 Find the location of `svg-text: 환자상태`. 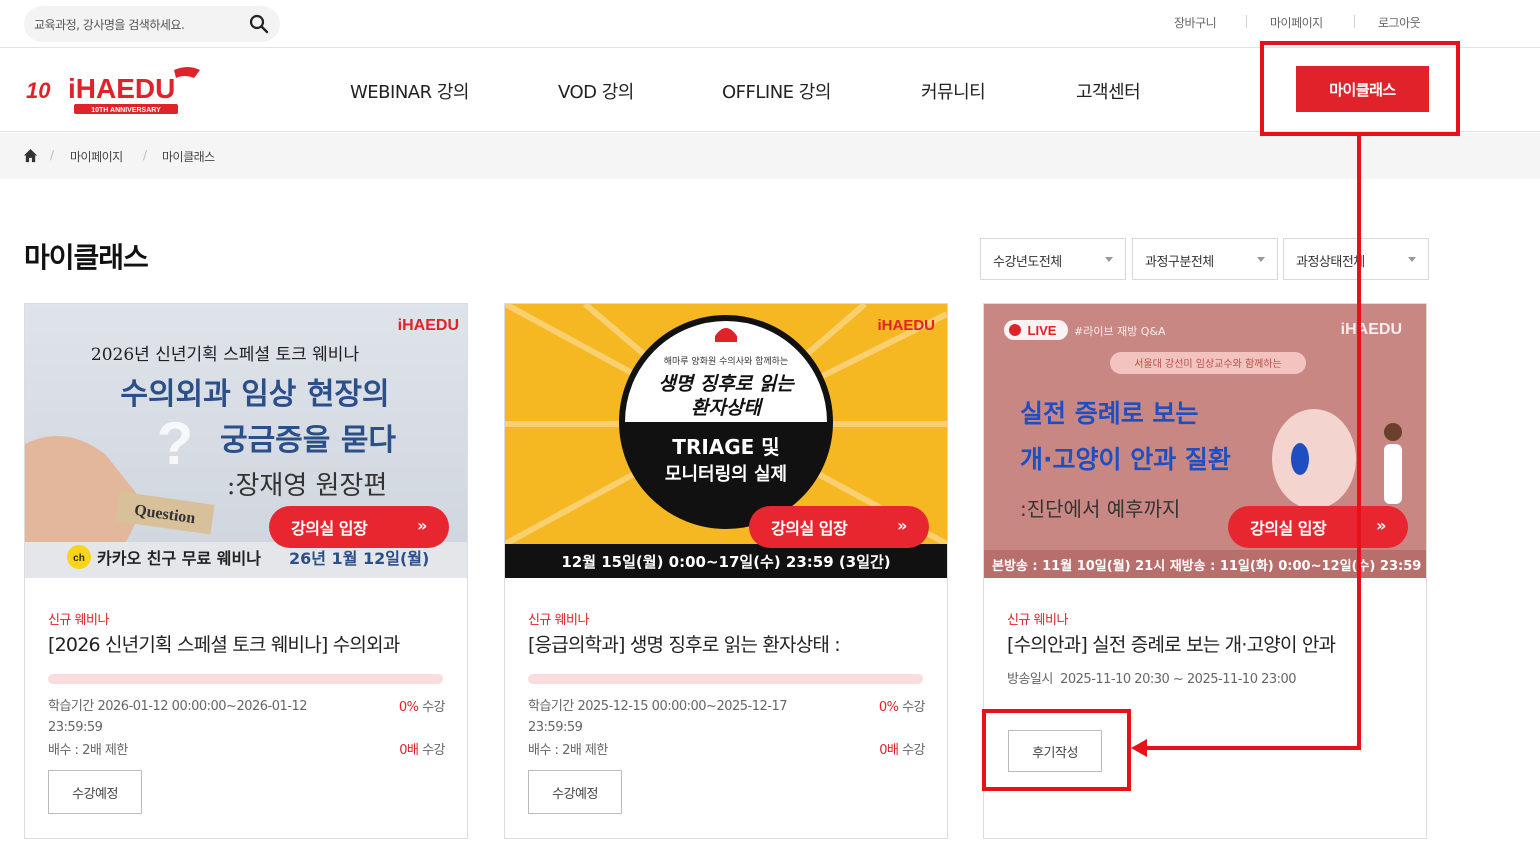

svg-text: 환자상태 is located at coordinates (727, 408).